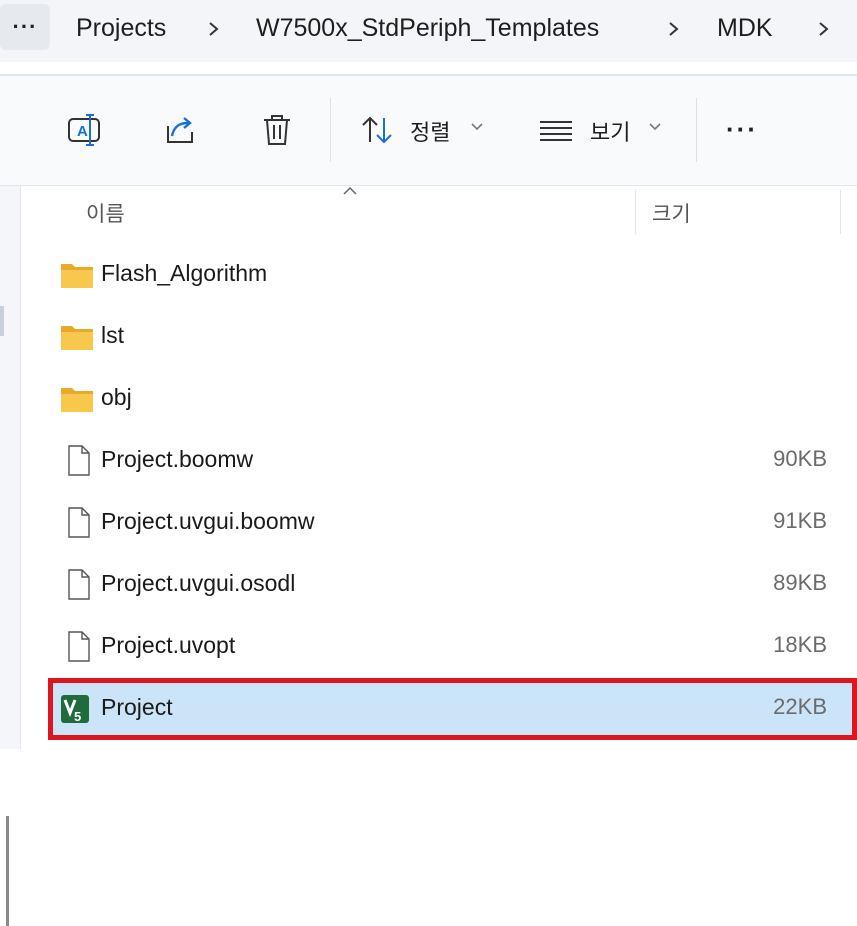 The image size is (857, 926). I want to click on rename-icon: A, so click(84, 130).